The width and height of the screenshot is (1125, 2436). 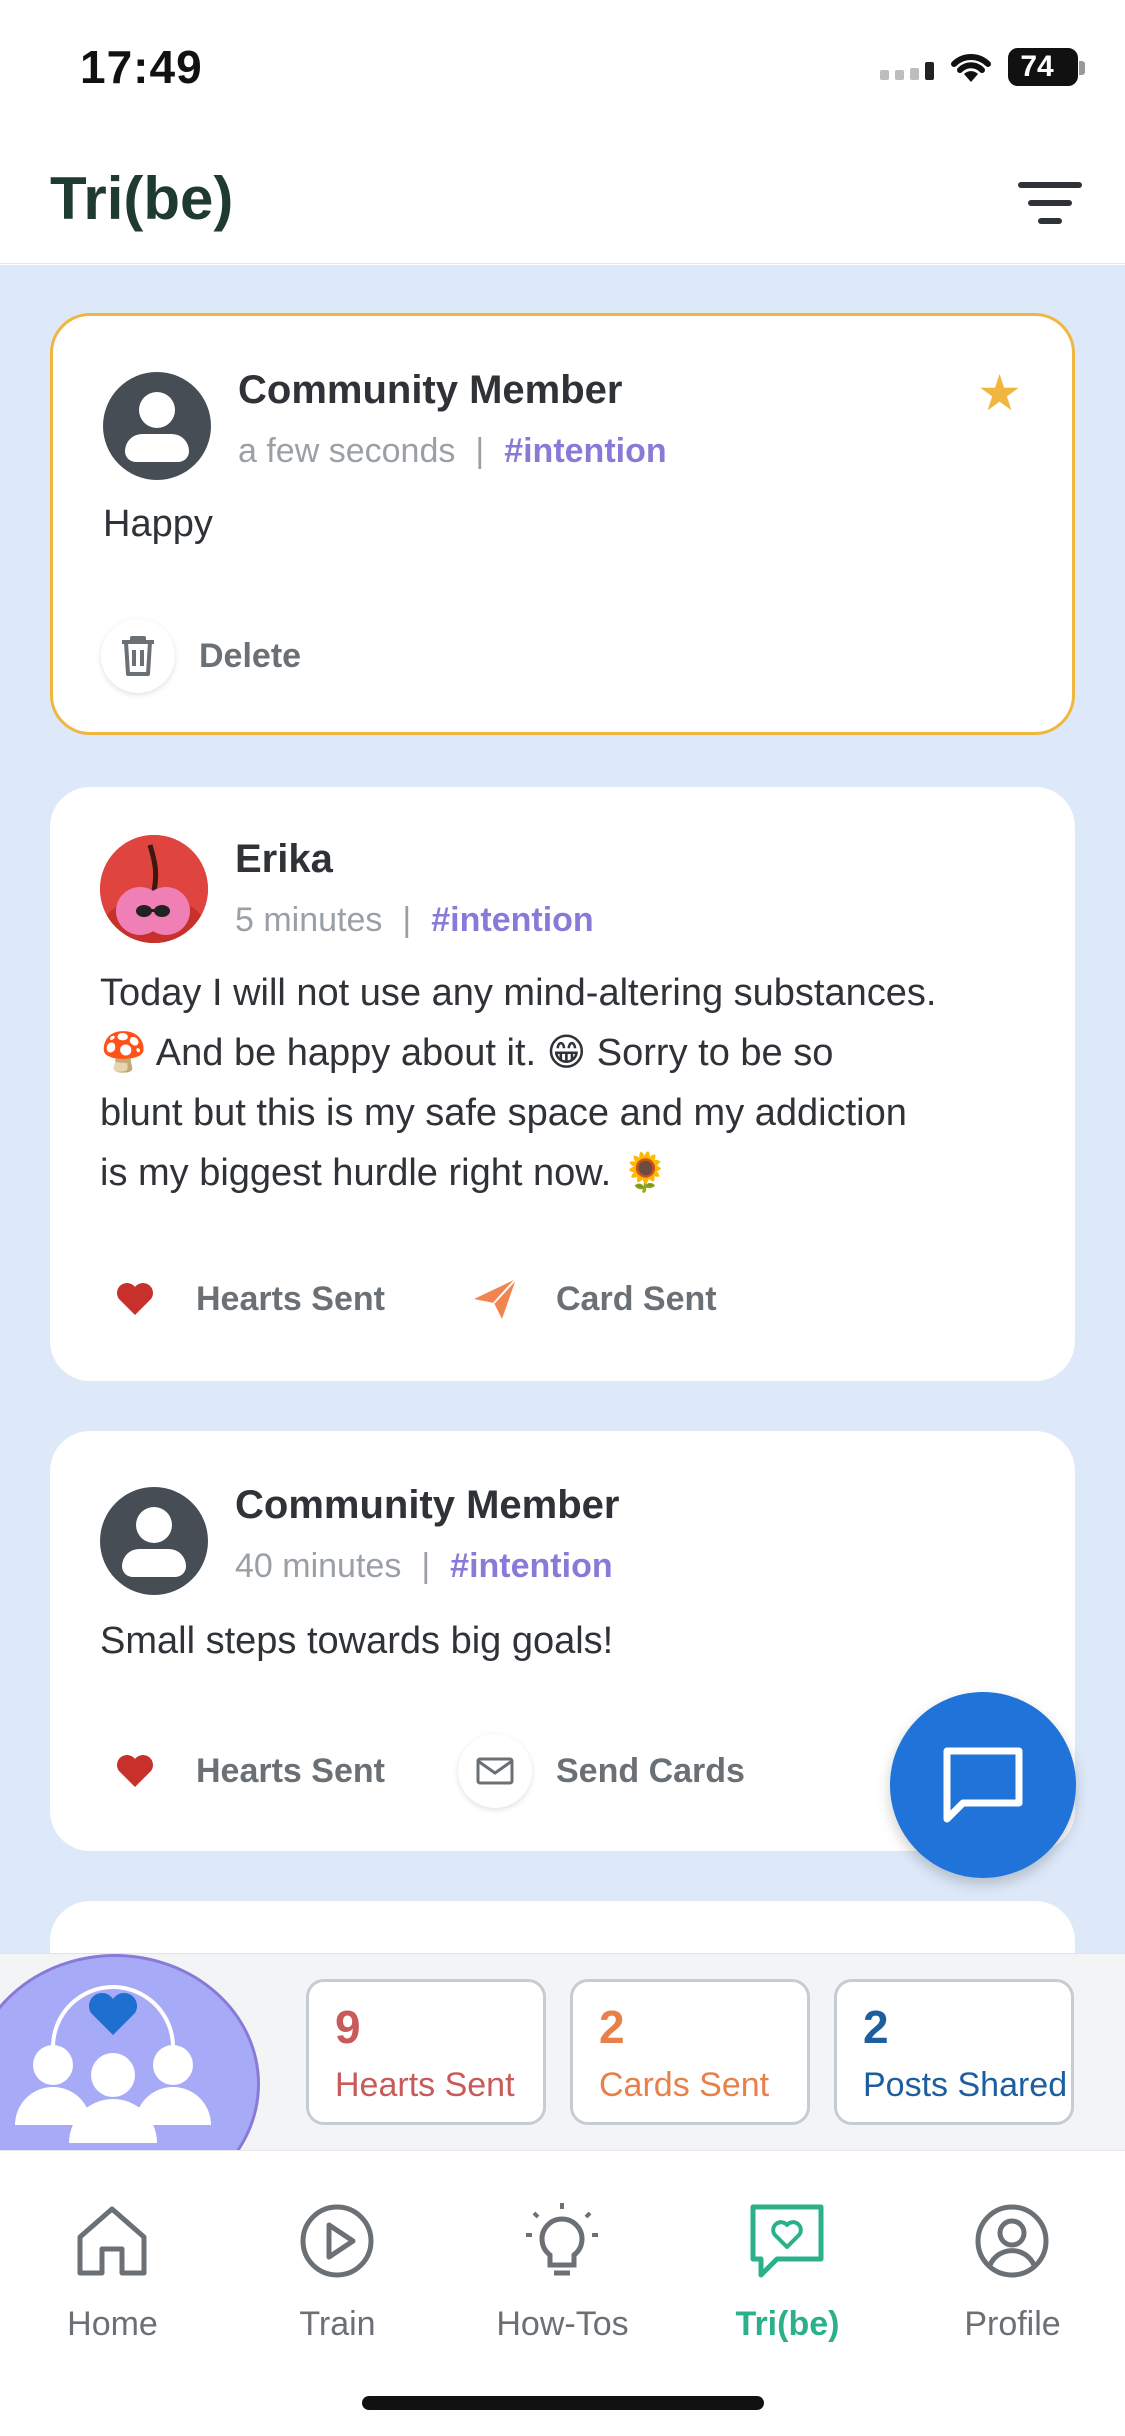 What do you see at coordinates (337, 2241) in the screenshot?
I see `play-icon` at bounding box center [337, 2241].